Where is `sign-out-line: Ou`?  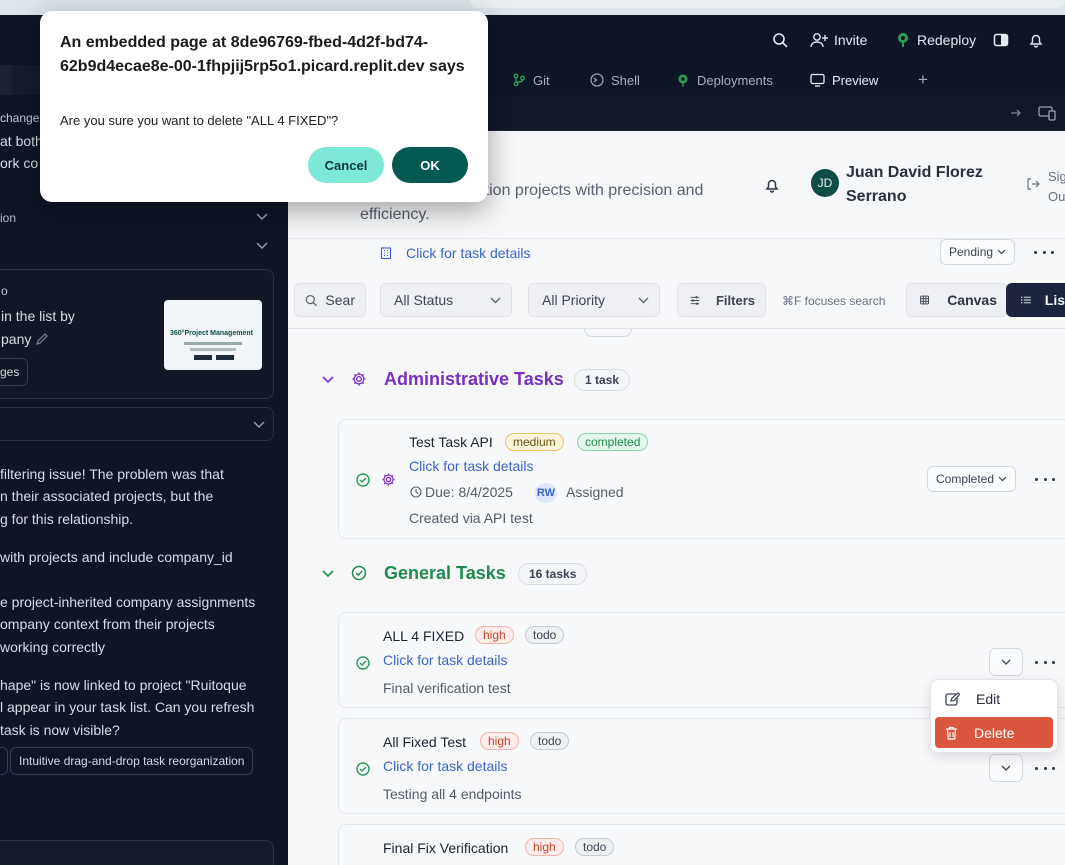 sign-out-line: Ou is located at coordinates (1056, 196).